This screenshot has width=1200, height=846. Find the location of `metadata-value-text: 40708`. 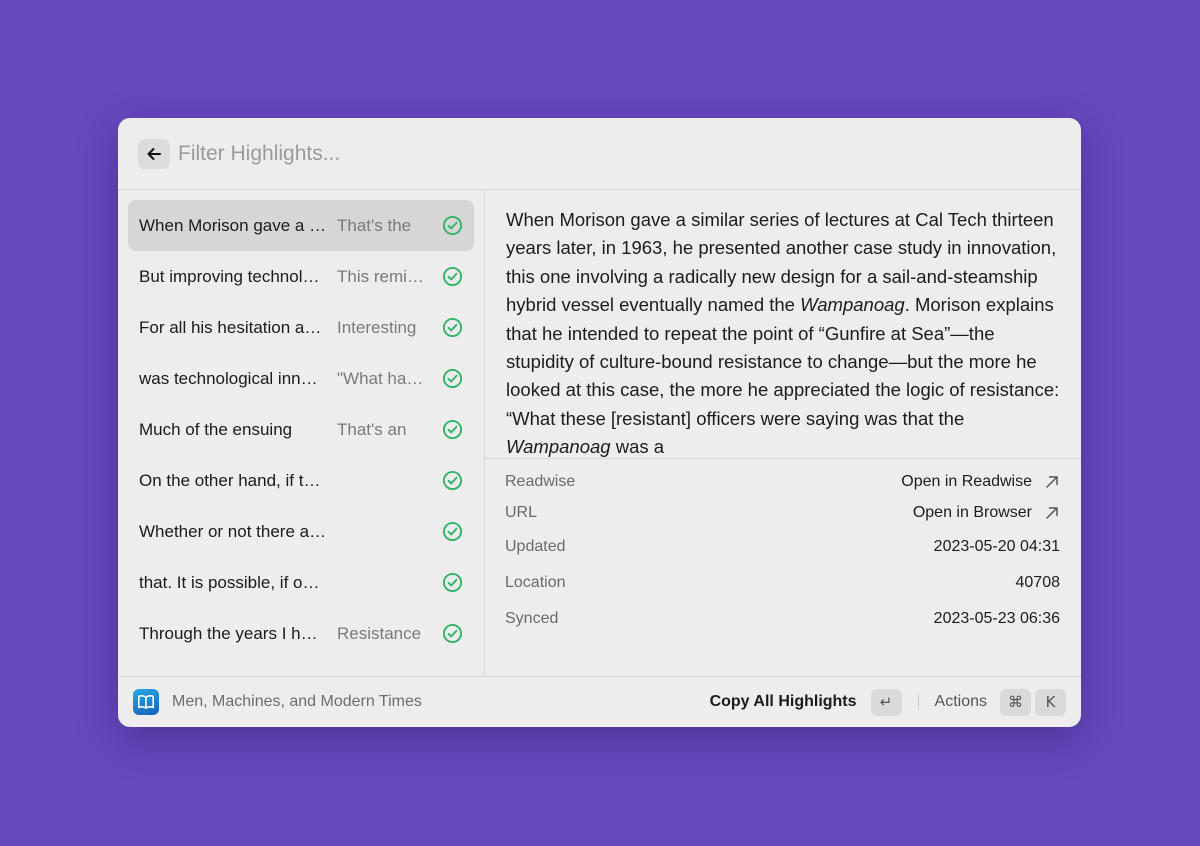

metadata-value-text: 40708 is located at coordinates (1038, 582).